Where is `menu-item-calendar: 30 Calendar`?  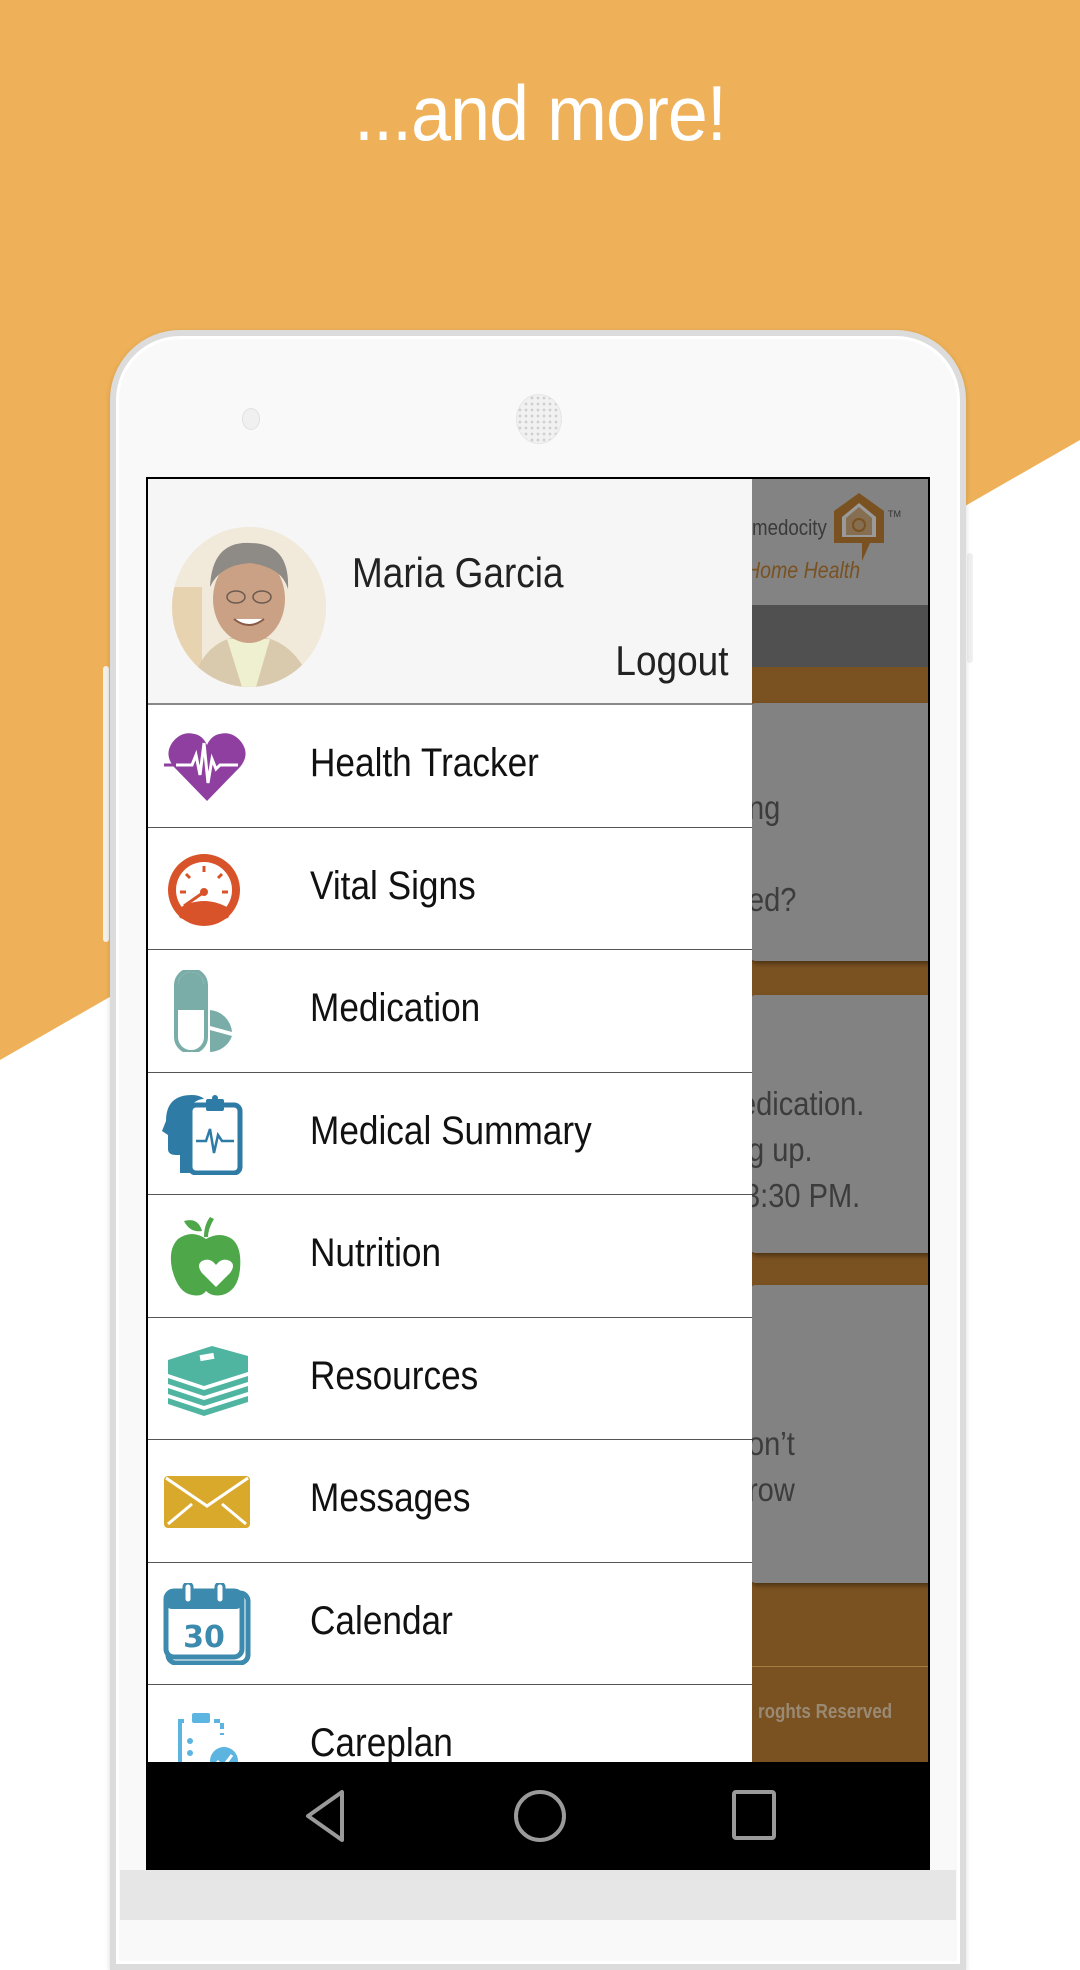
menu-item-calendar: 30 Calendar is located at coordinates (450, 1623).